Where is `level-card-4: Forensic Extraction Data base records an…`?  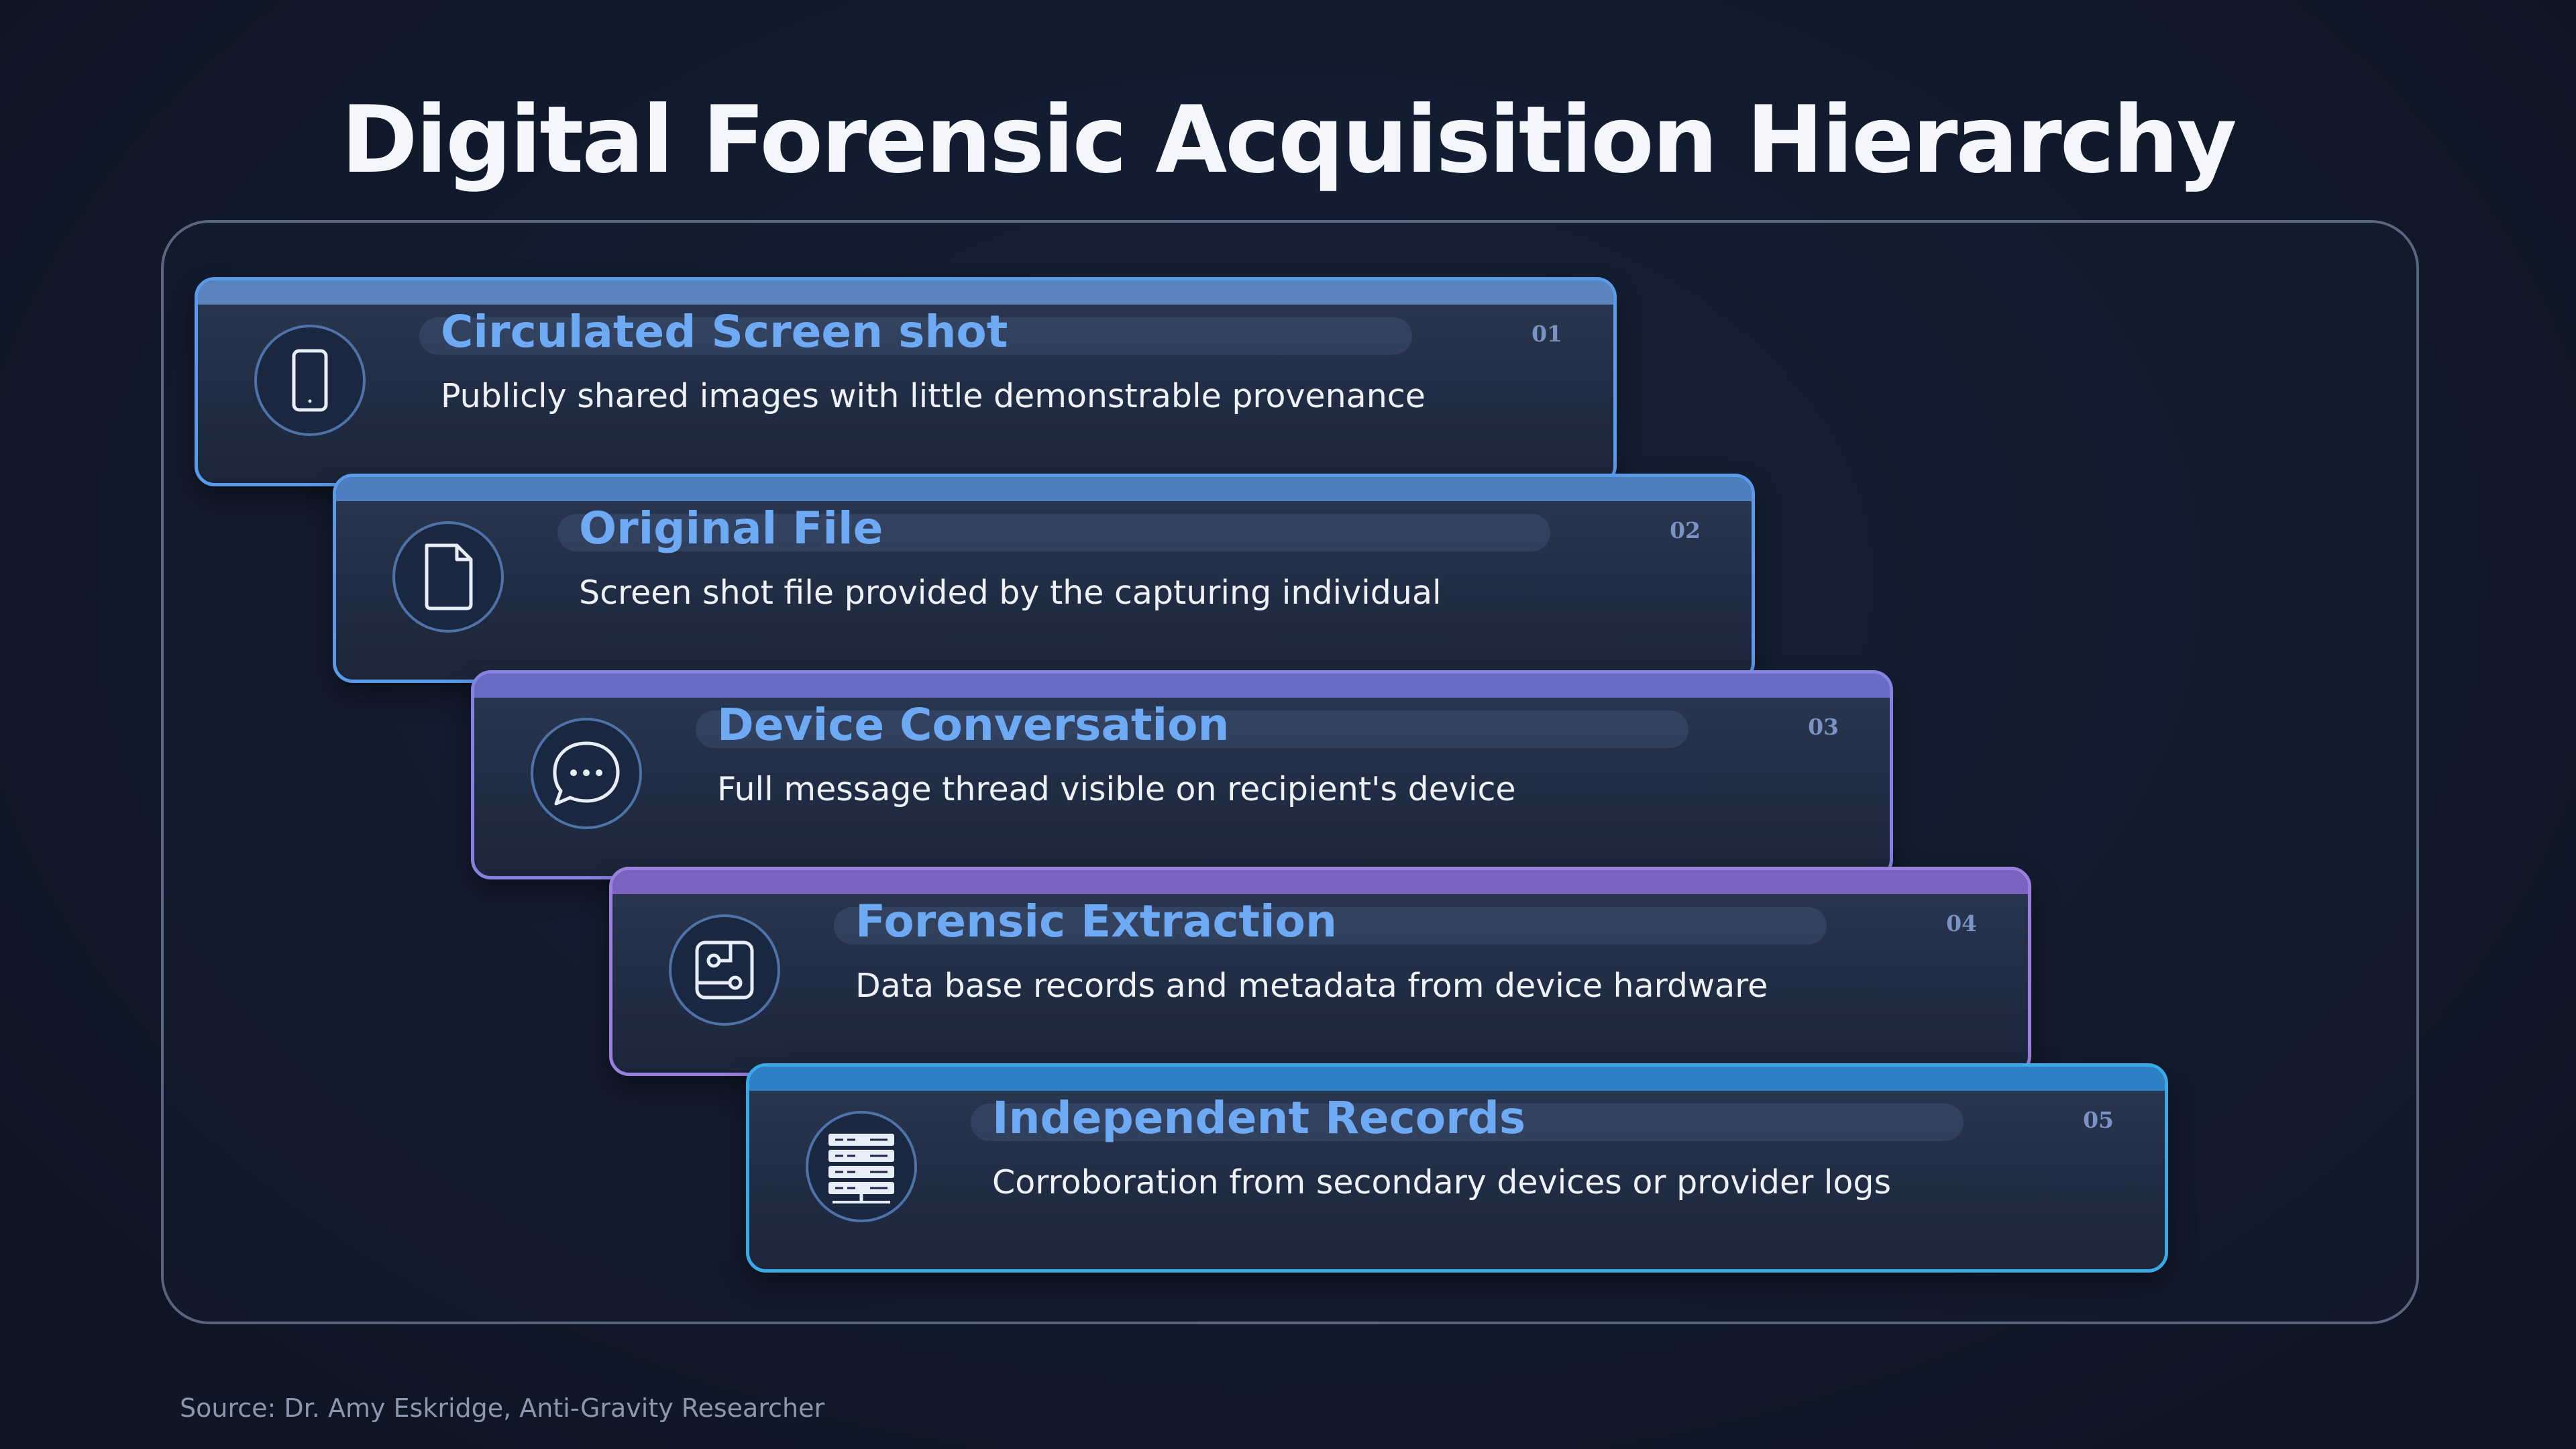
level-card-4: Forensic Extraction Data base records an… is located at coordinates (1320, 971).